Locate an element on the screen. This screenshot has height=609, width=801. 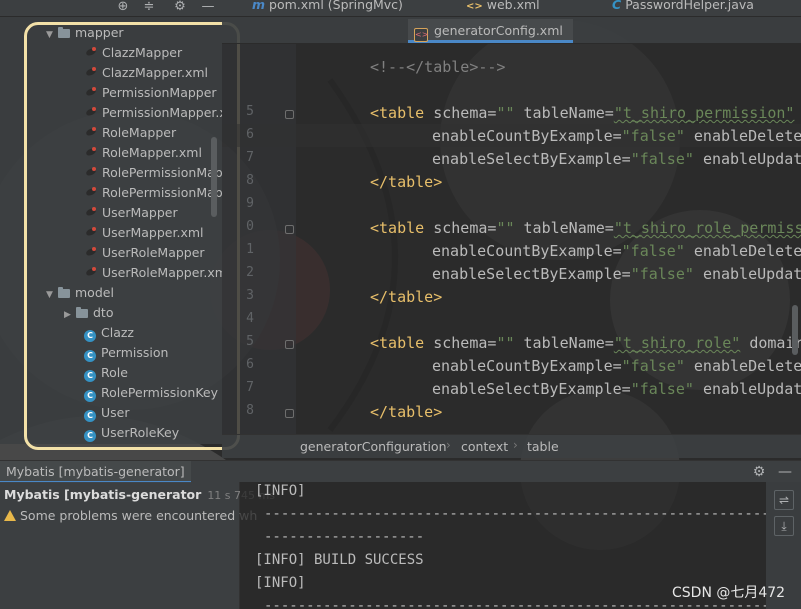
breadcrumb-item: table is located at coordinates (543, 446).